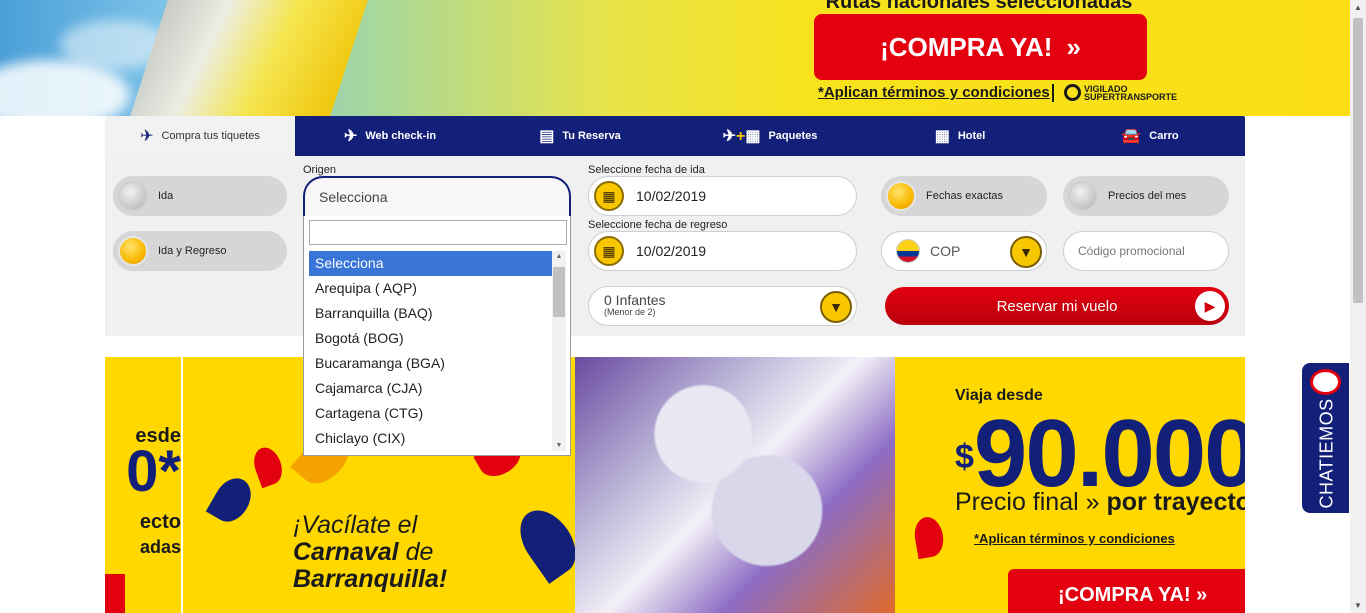 Image resolution: width=1366 pixels, height=613 pixels. I want to click on chat-bubble-icon, so click(1325, 382).